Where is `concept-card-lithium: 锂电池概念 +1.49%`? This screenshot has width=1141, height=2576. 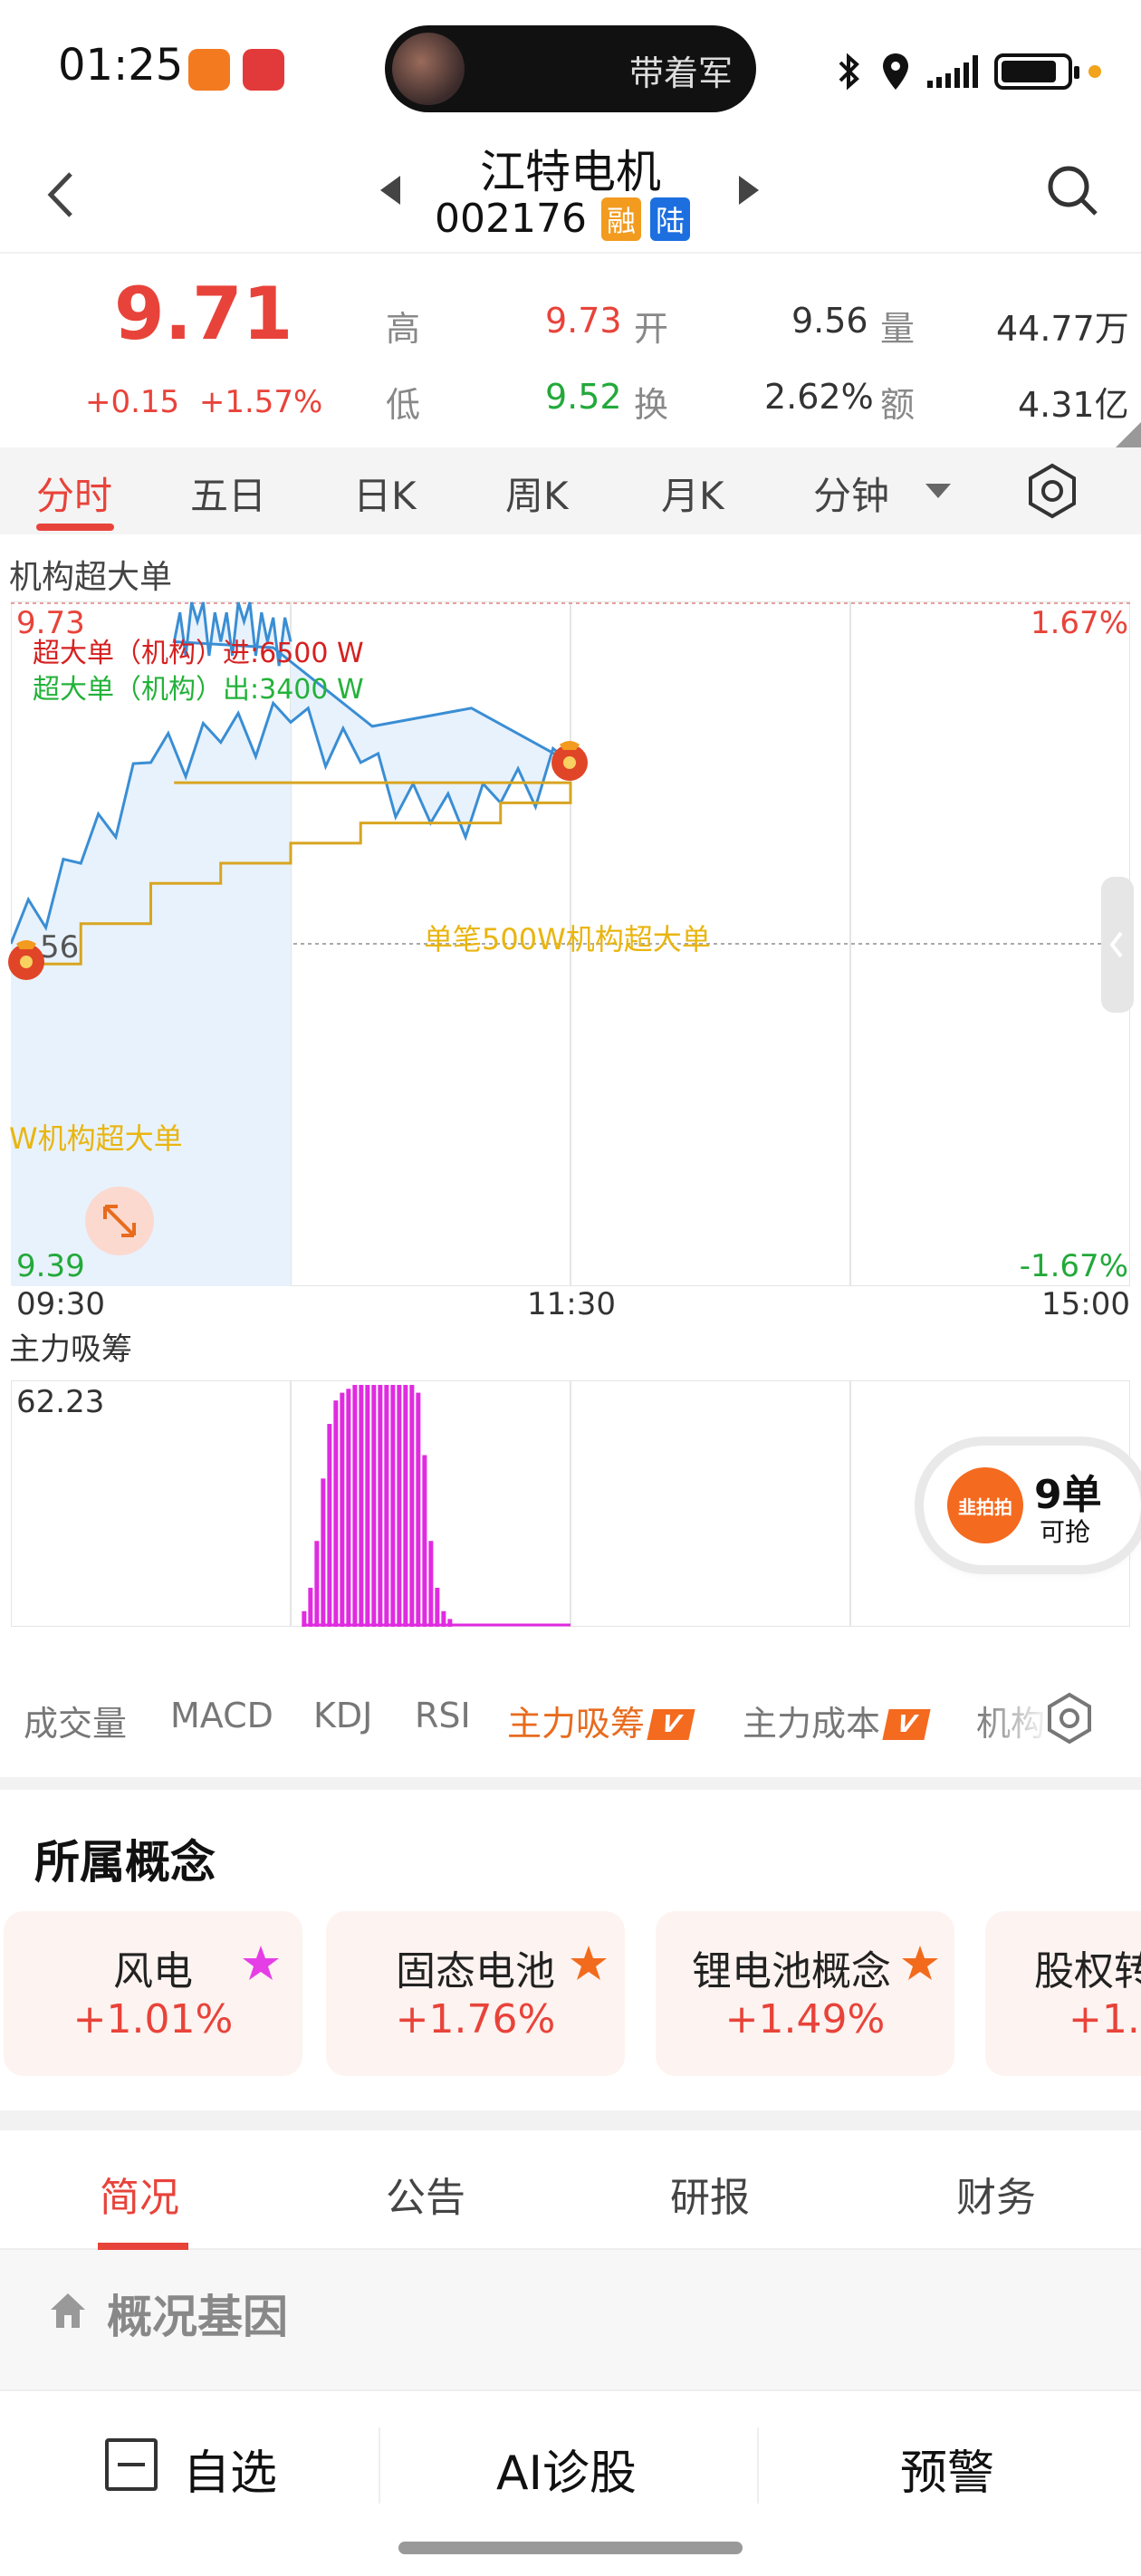 concept-card-lithium: 锂电池概念 +1.49% is located at coordinates (805, 1993).